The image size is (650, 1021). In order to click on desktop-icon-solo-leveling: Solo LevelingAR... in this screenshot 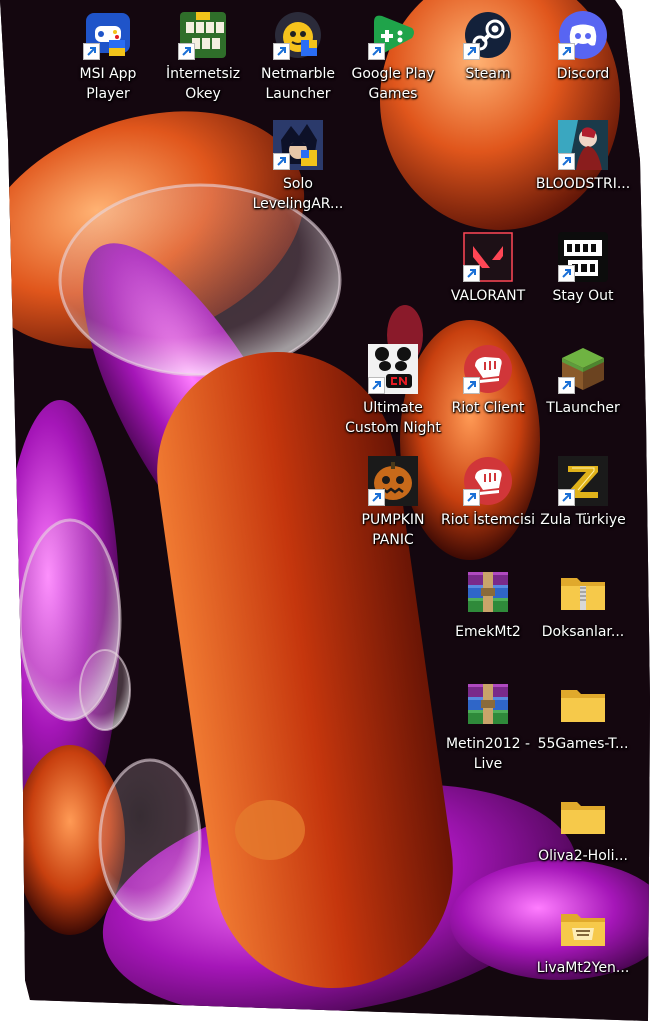, I will do `click(298, 174)`.